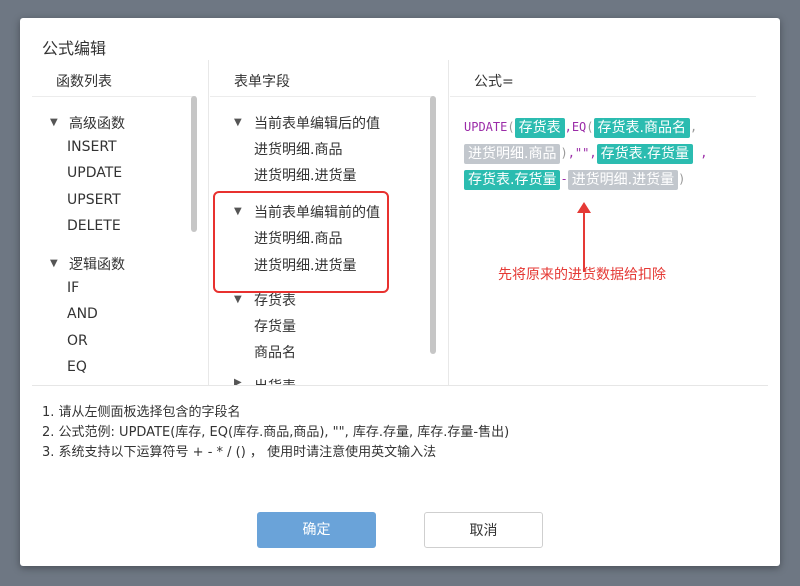 The width and height of the screenshot is (800, 586). Describe the element at coordinates (275, 352) in the screenshot. I see `field-item: 商品名` at that location.